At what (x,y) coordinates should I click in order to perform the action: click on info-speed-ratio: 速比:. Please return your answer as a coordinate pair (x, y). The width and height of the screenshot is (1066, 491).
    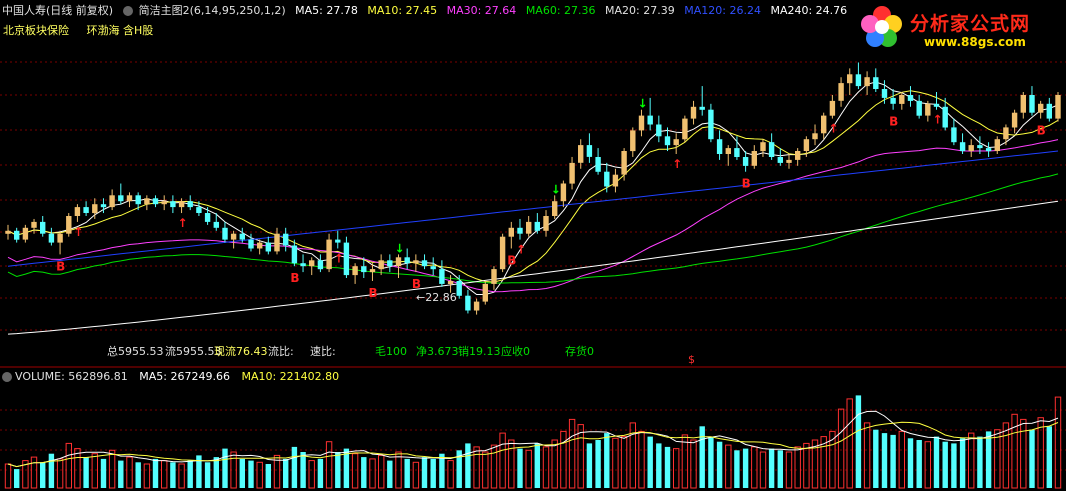
    Looking at the image, I should click on (323, 351).